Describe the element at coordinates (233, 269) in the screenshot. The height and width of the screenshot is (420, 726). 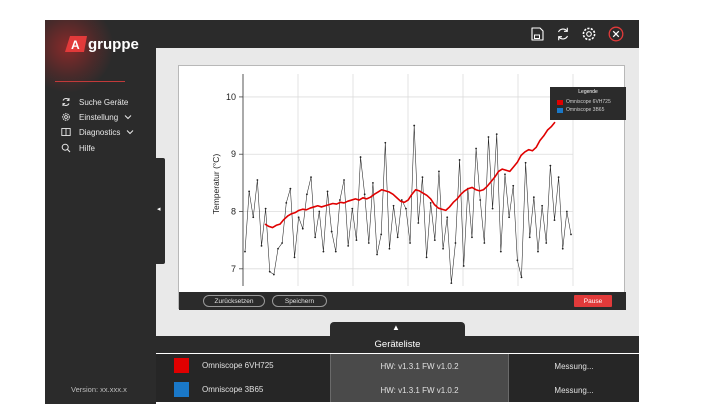
I see `y-tick-label: 7` at that location.